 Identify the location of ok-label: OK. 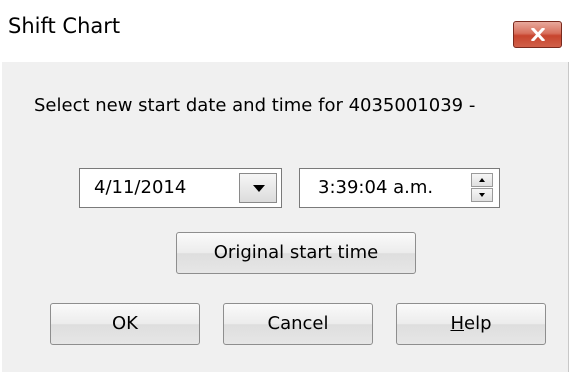
(125, 323).